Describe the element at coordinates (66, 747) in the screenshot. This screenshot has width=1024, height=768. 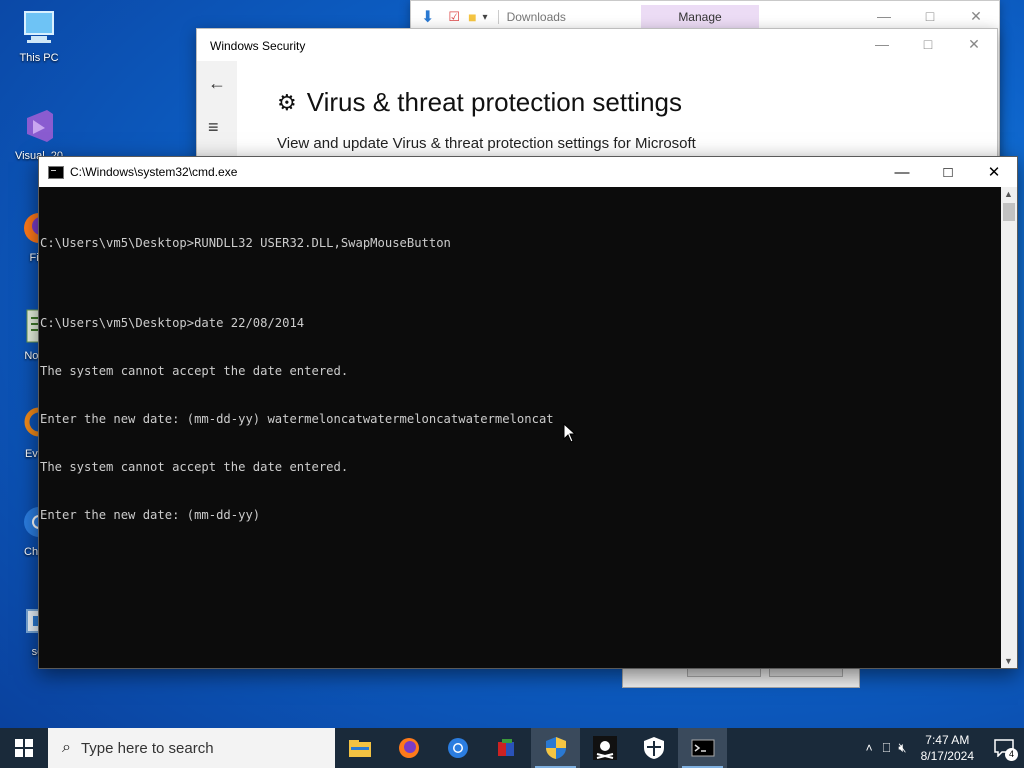
I see `search-icon: ⌕` at that location.